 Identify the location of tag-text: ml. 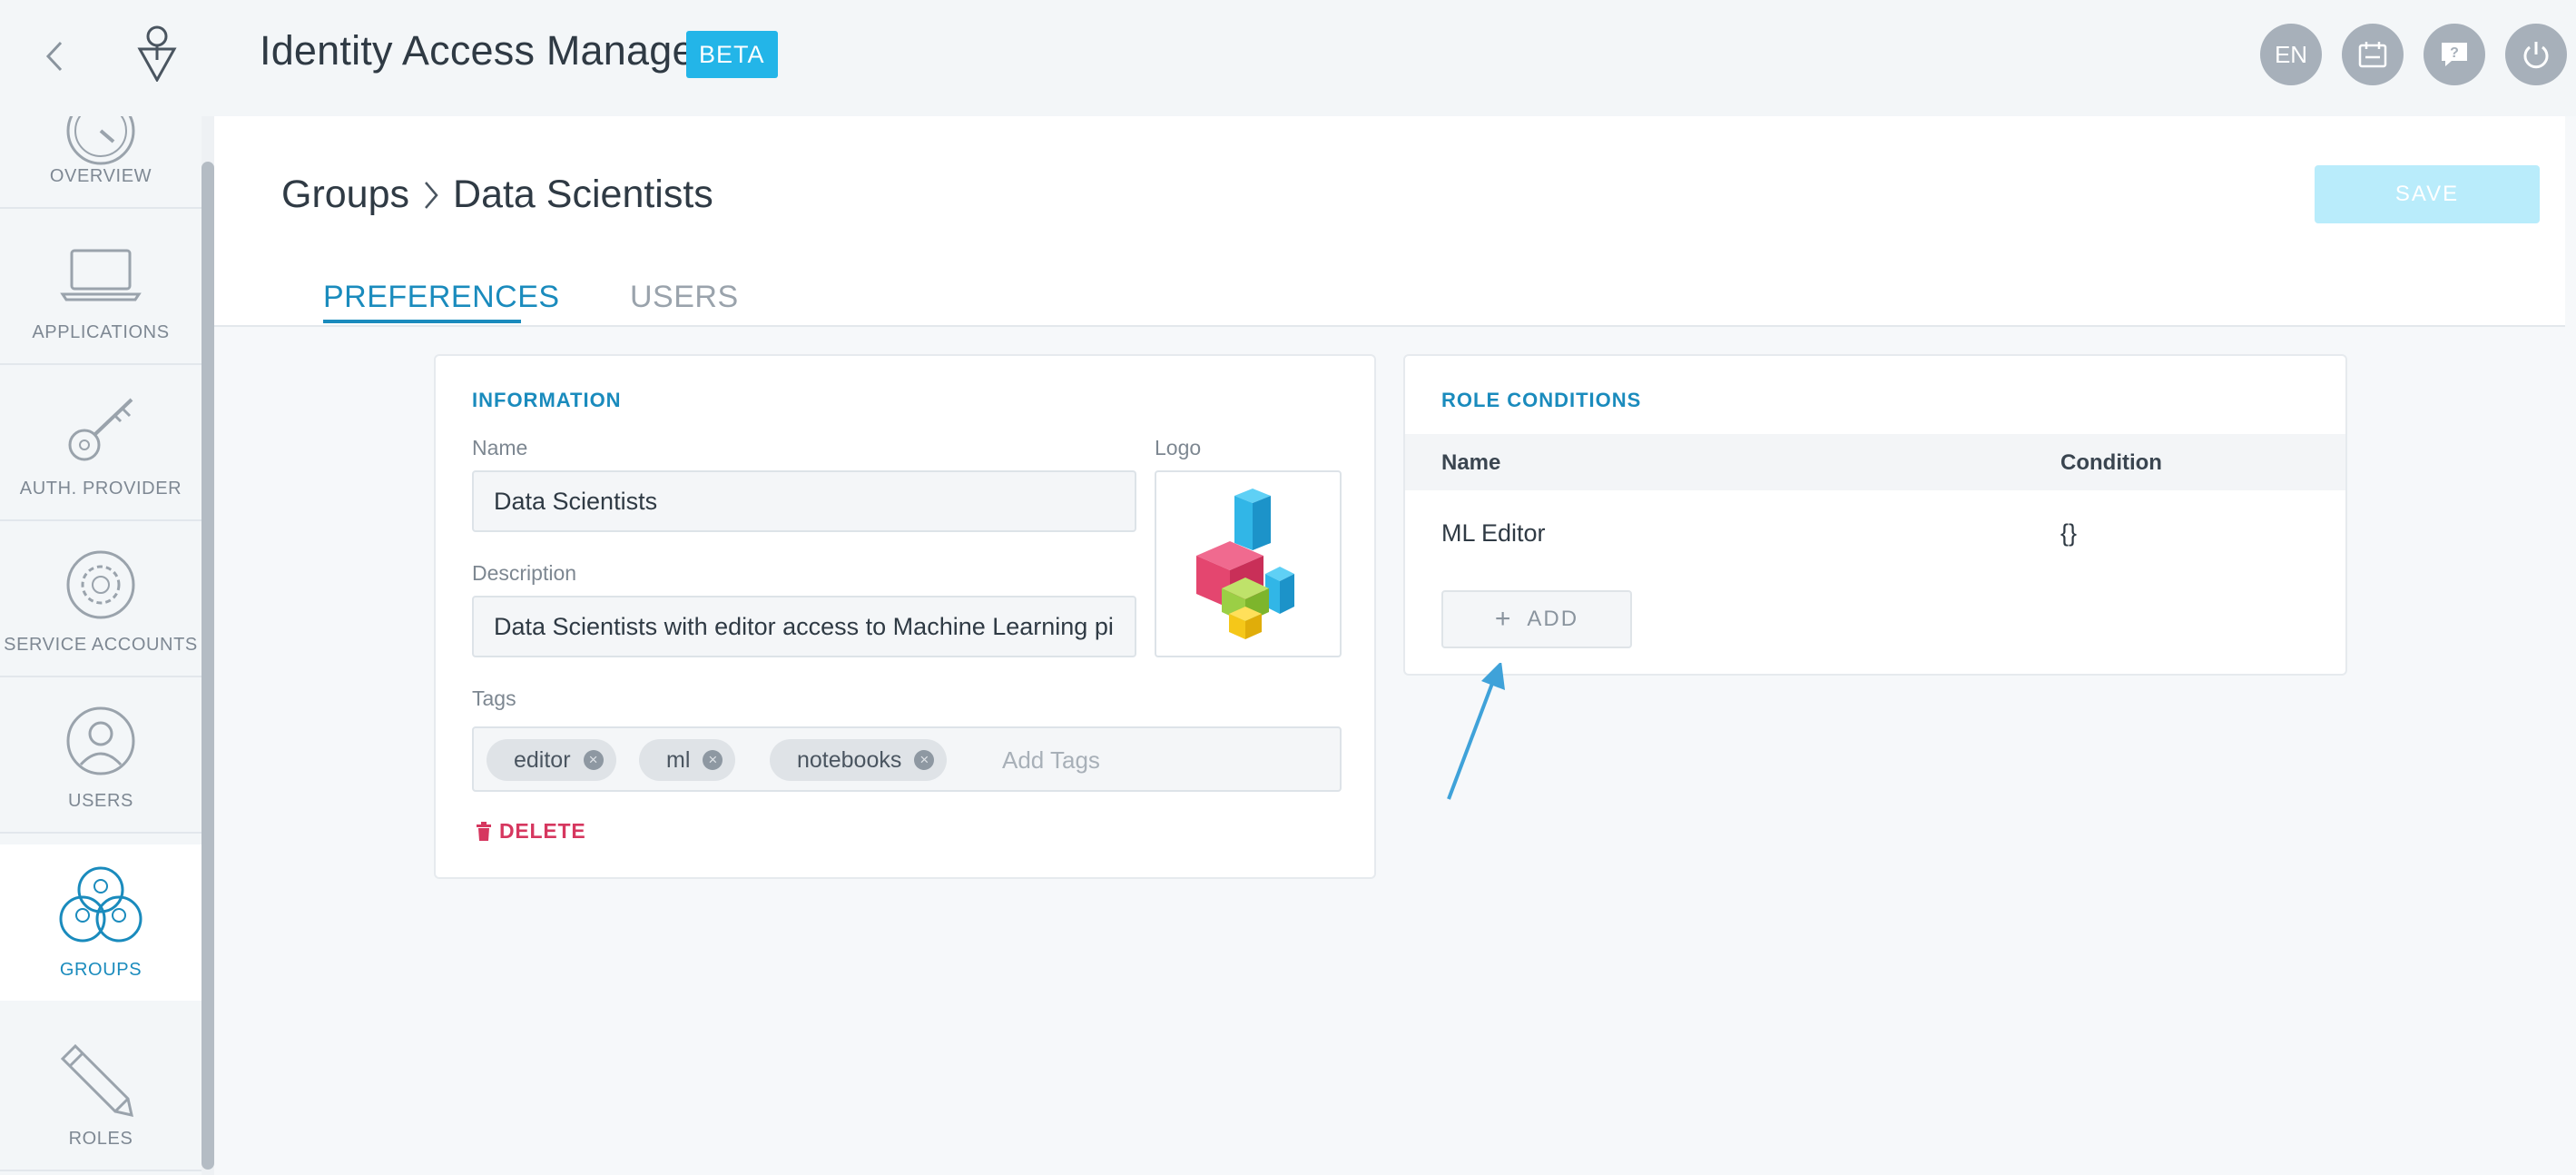
(678, 759).